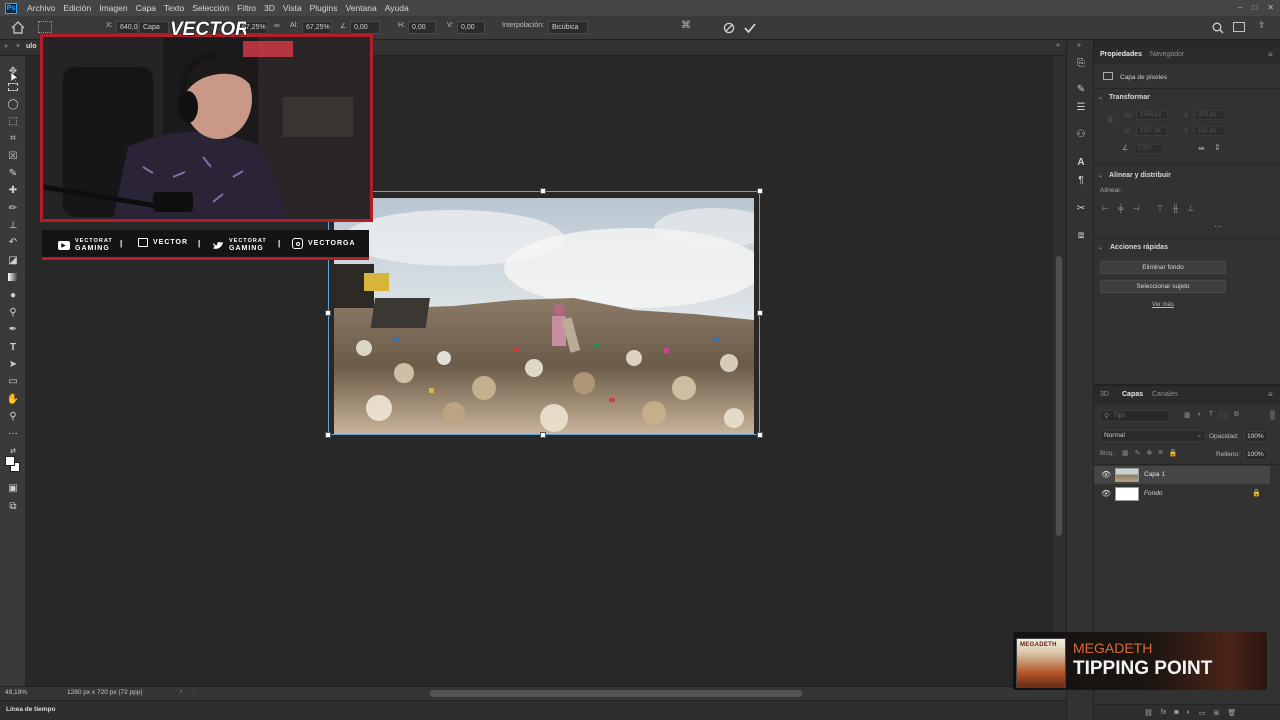 The height and width of the screenshot is (720, 1280). Describe the element at coordinates (1150, 453) in the screenshot. I see `lock-position-icon: ✥` at that location.